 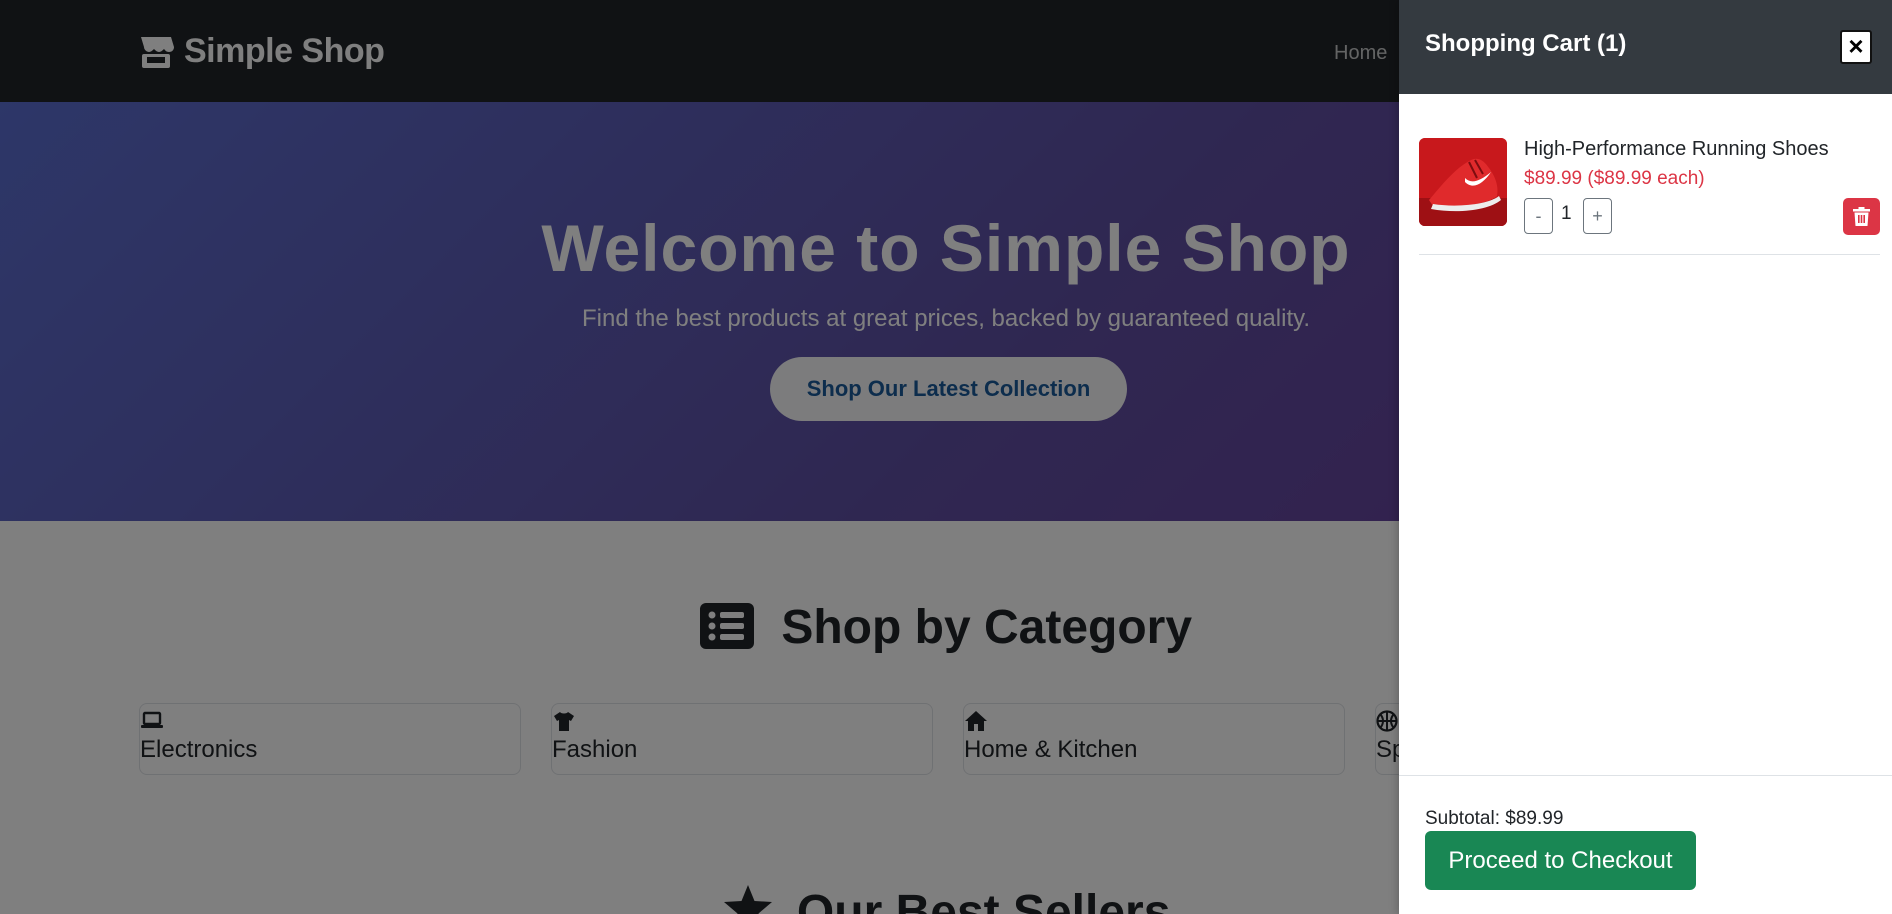 I want to click on cart-item-price: $89.99 ($89.99 each), so click(x=1614, y=178).